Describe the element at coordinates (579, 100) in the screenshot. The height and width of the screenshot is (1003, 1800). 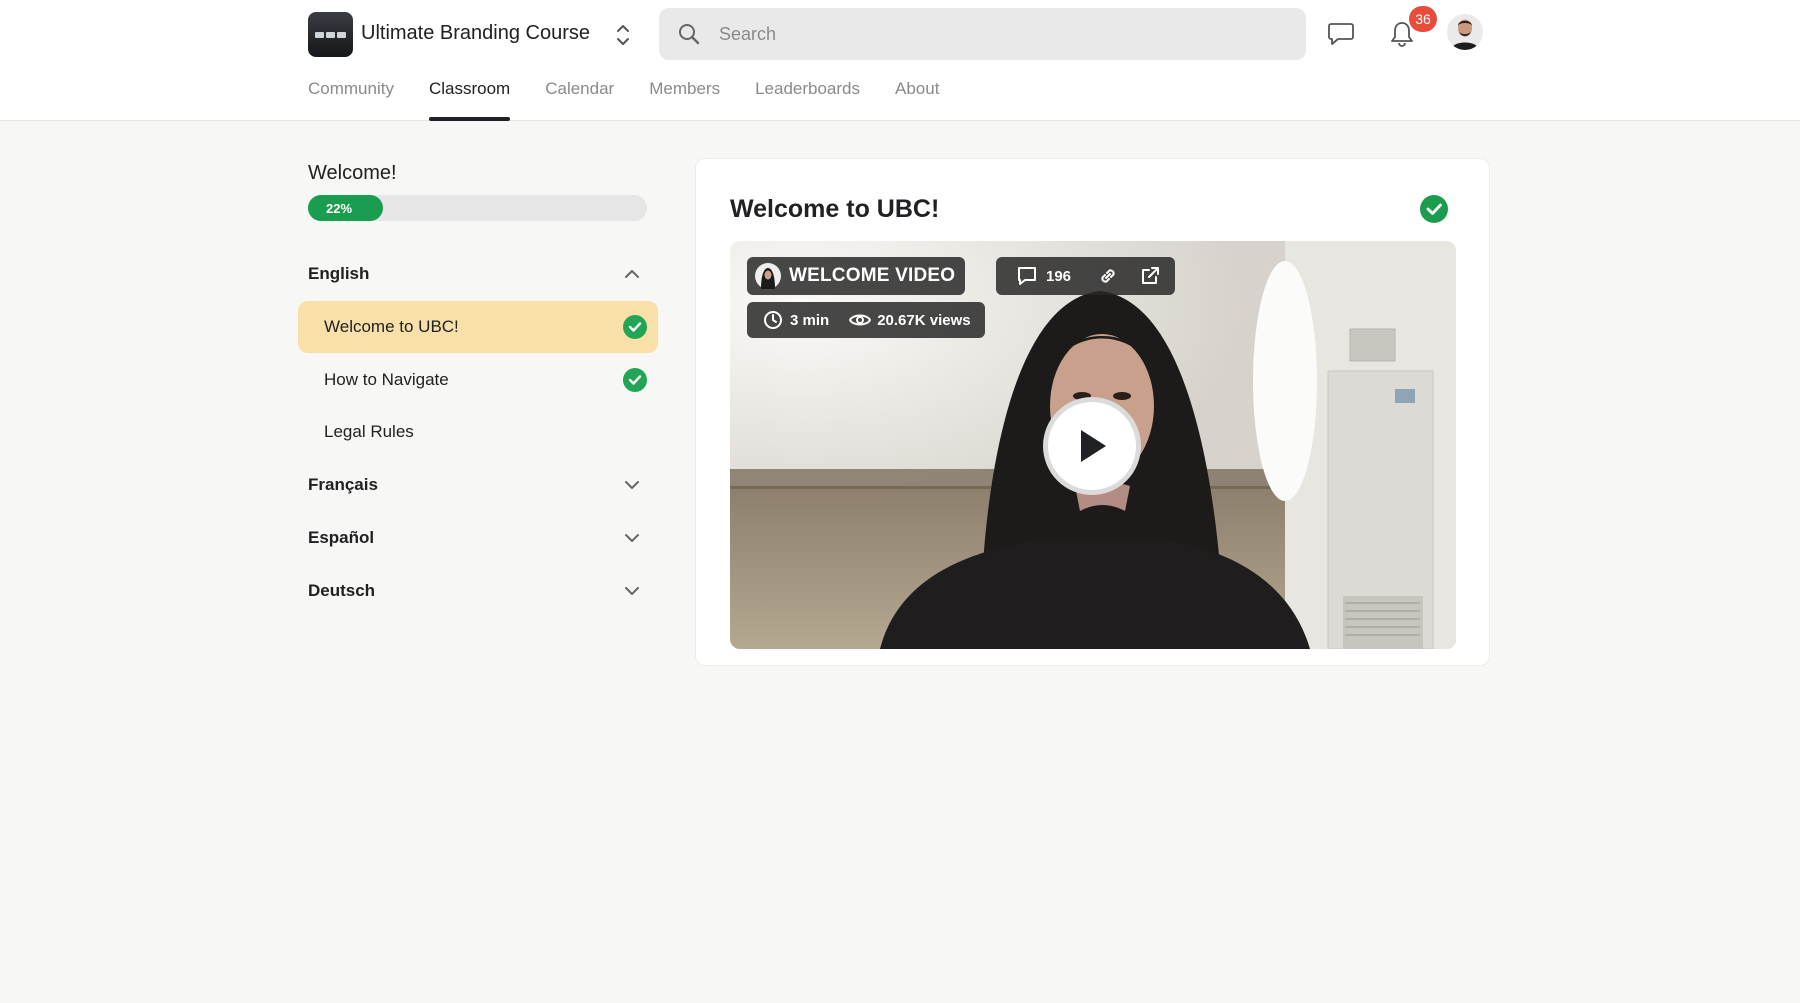
I see `tab-calendar: Calendar` at that location.